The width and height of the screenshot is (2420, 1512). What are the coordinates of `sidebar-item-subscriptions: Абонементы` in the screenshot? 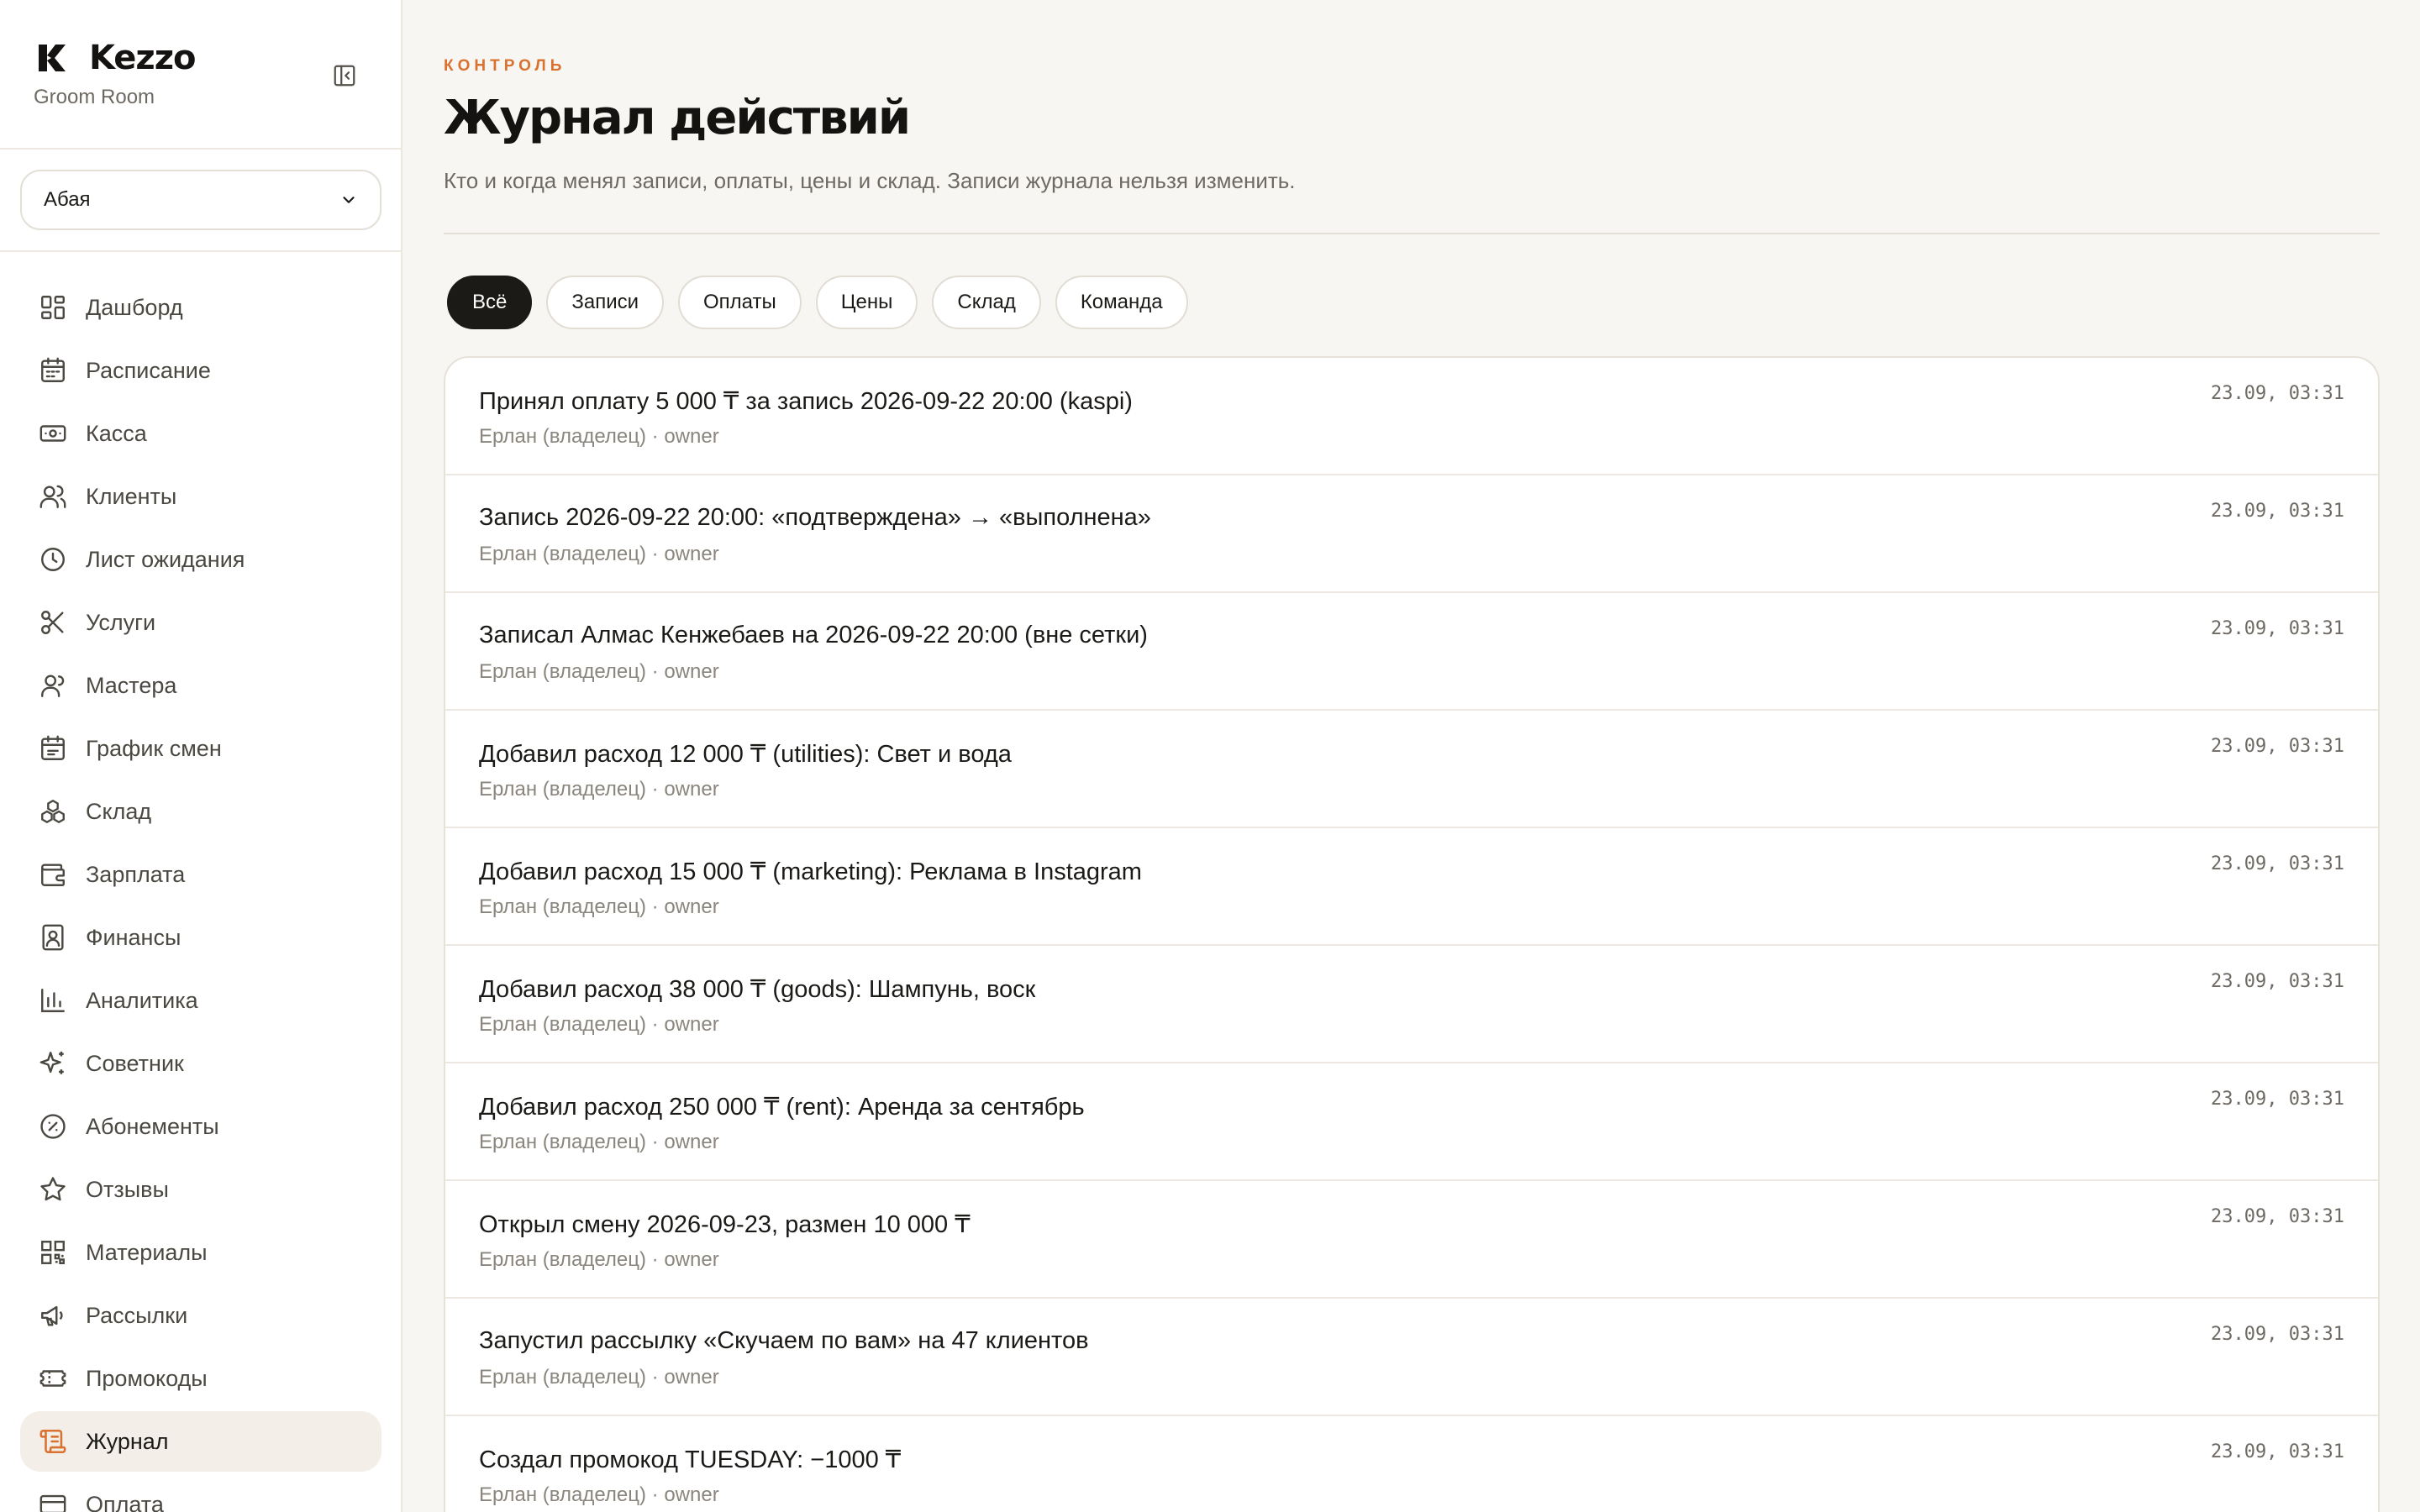 It's located at (200, 1126).